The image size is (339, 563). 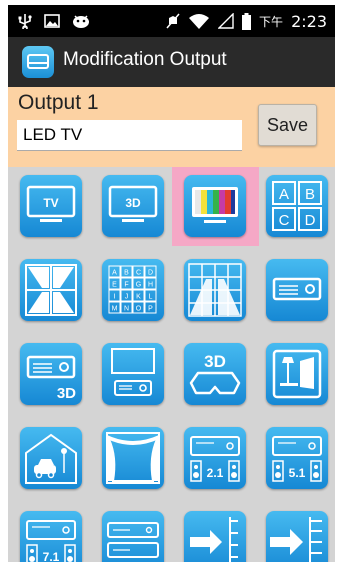 I want to click on tile-projector, so click(x=297, y=290).